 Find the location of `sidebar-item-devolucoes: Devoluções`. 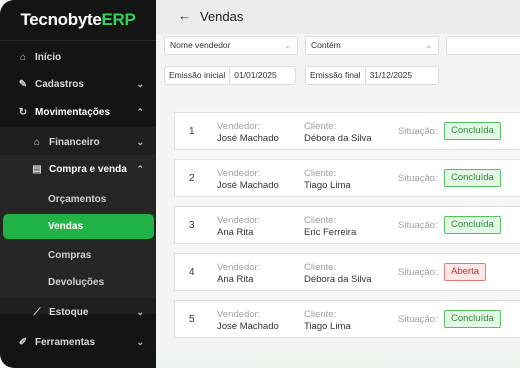

sidebar-item-devolucoes: Devoluções is located at coordinates (78, 282).